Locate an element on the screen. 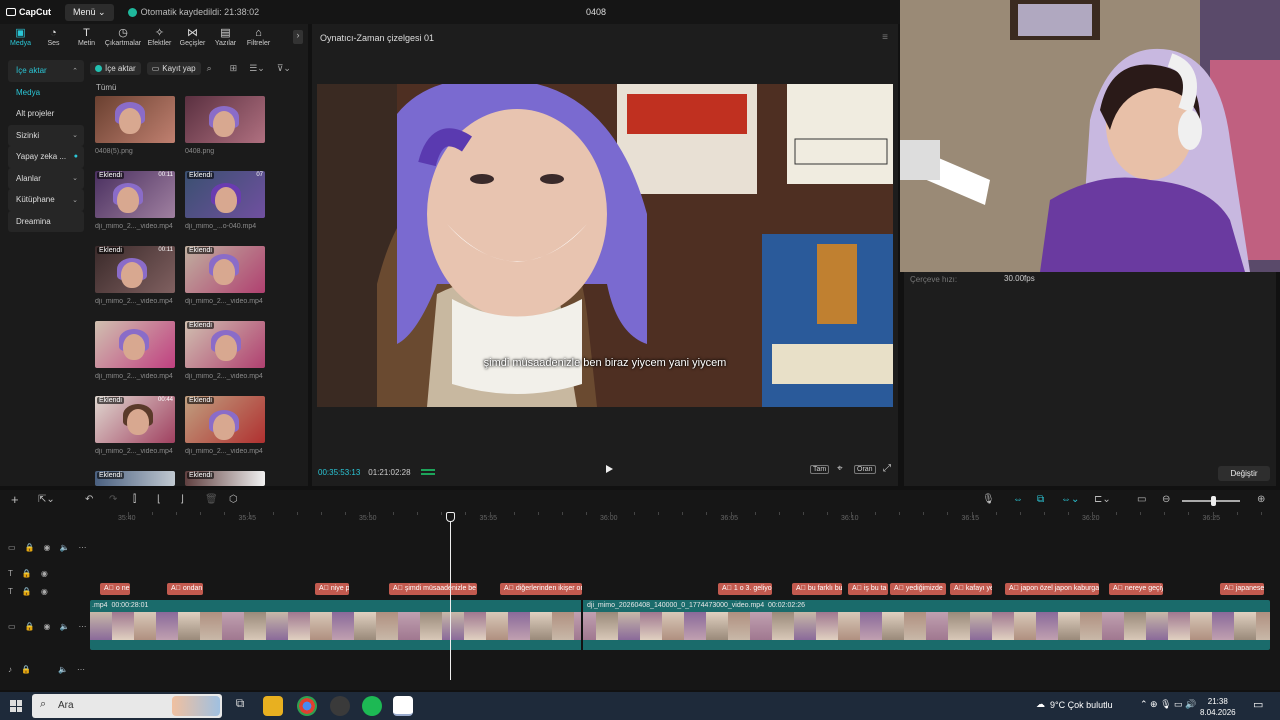  media-item: 0408.png is located at coordinates (225, 125).